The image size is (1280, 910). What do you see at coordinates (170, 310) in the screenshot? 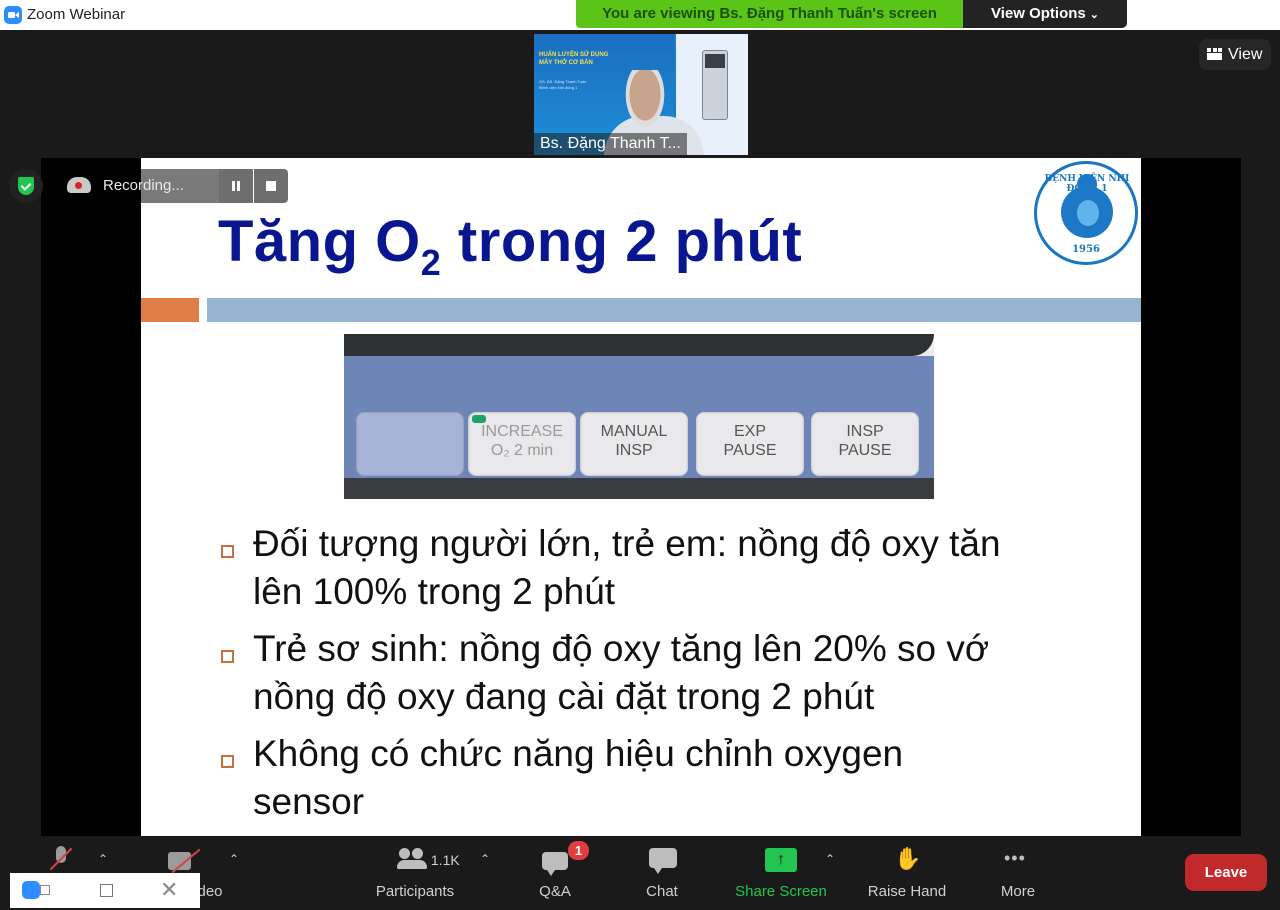
I see `slide-accent-bar-orange` at bounding box center [170, 310].